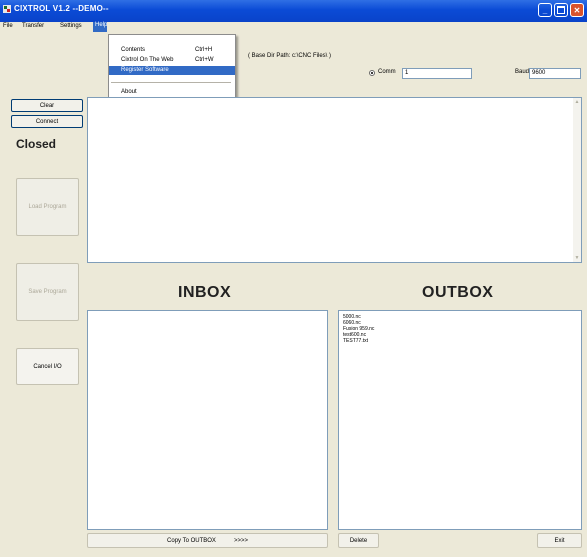 Image resolution: width=587 pixels, height=557 pixels. I want to click on base-dir-label: ( Base Dir Path: c:\CNC Files\ ), so click(290, 56).